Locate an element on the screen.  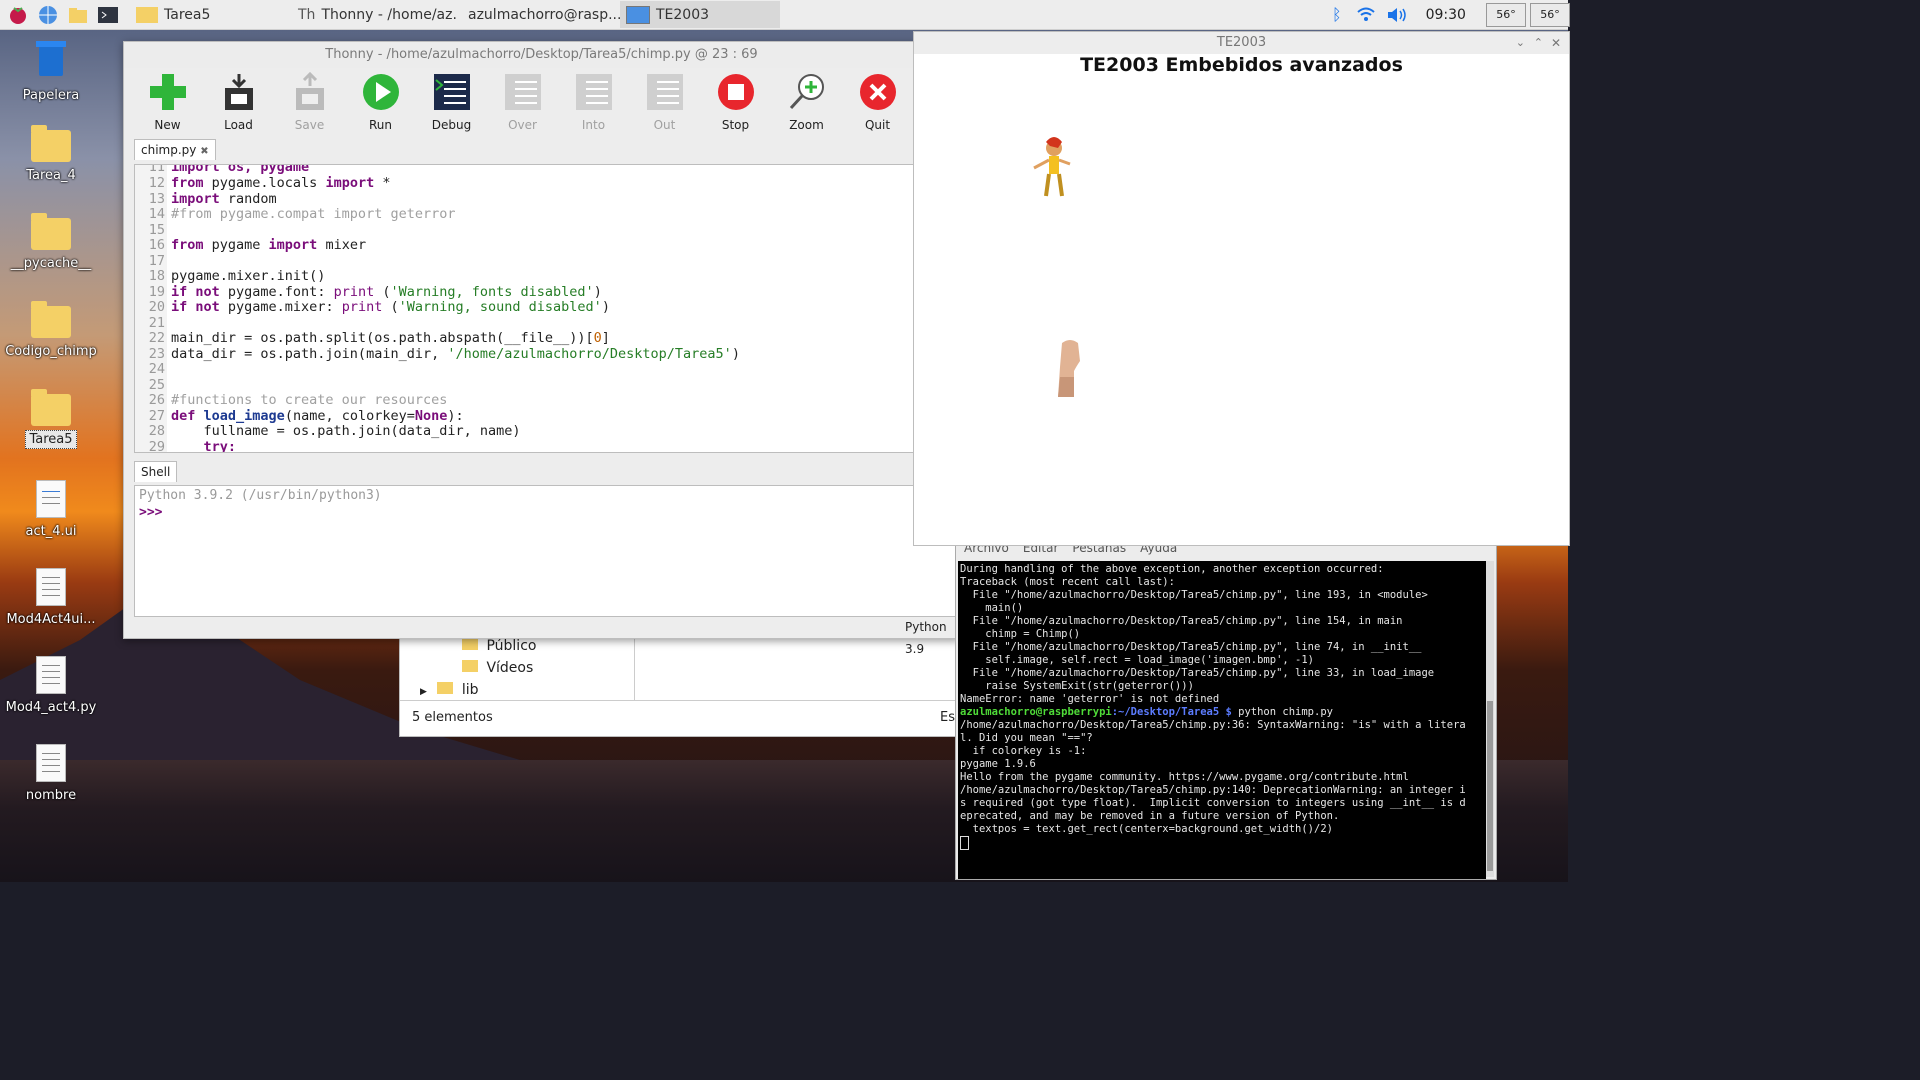
tool-label: Quit is located at coordinates (877, 125).